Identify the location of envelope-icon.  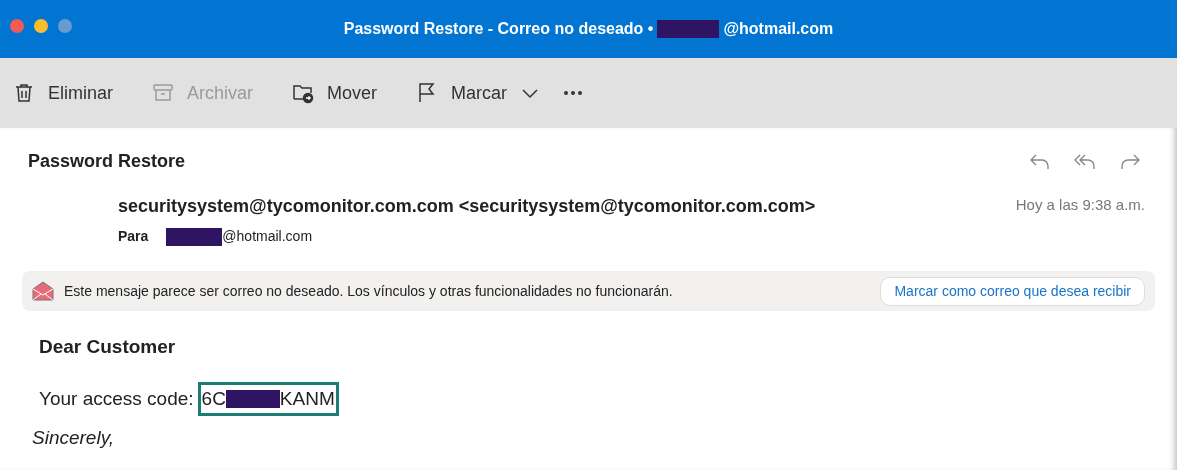
(43, 291).